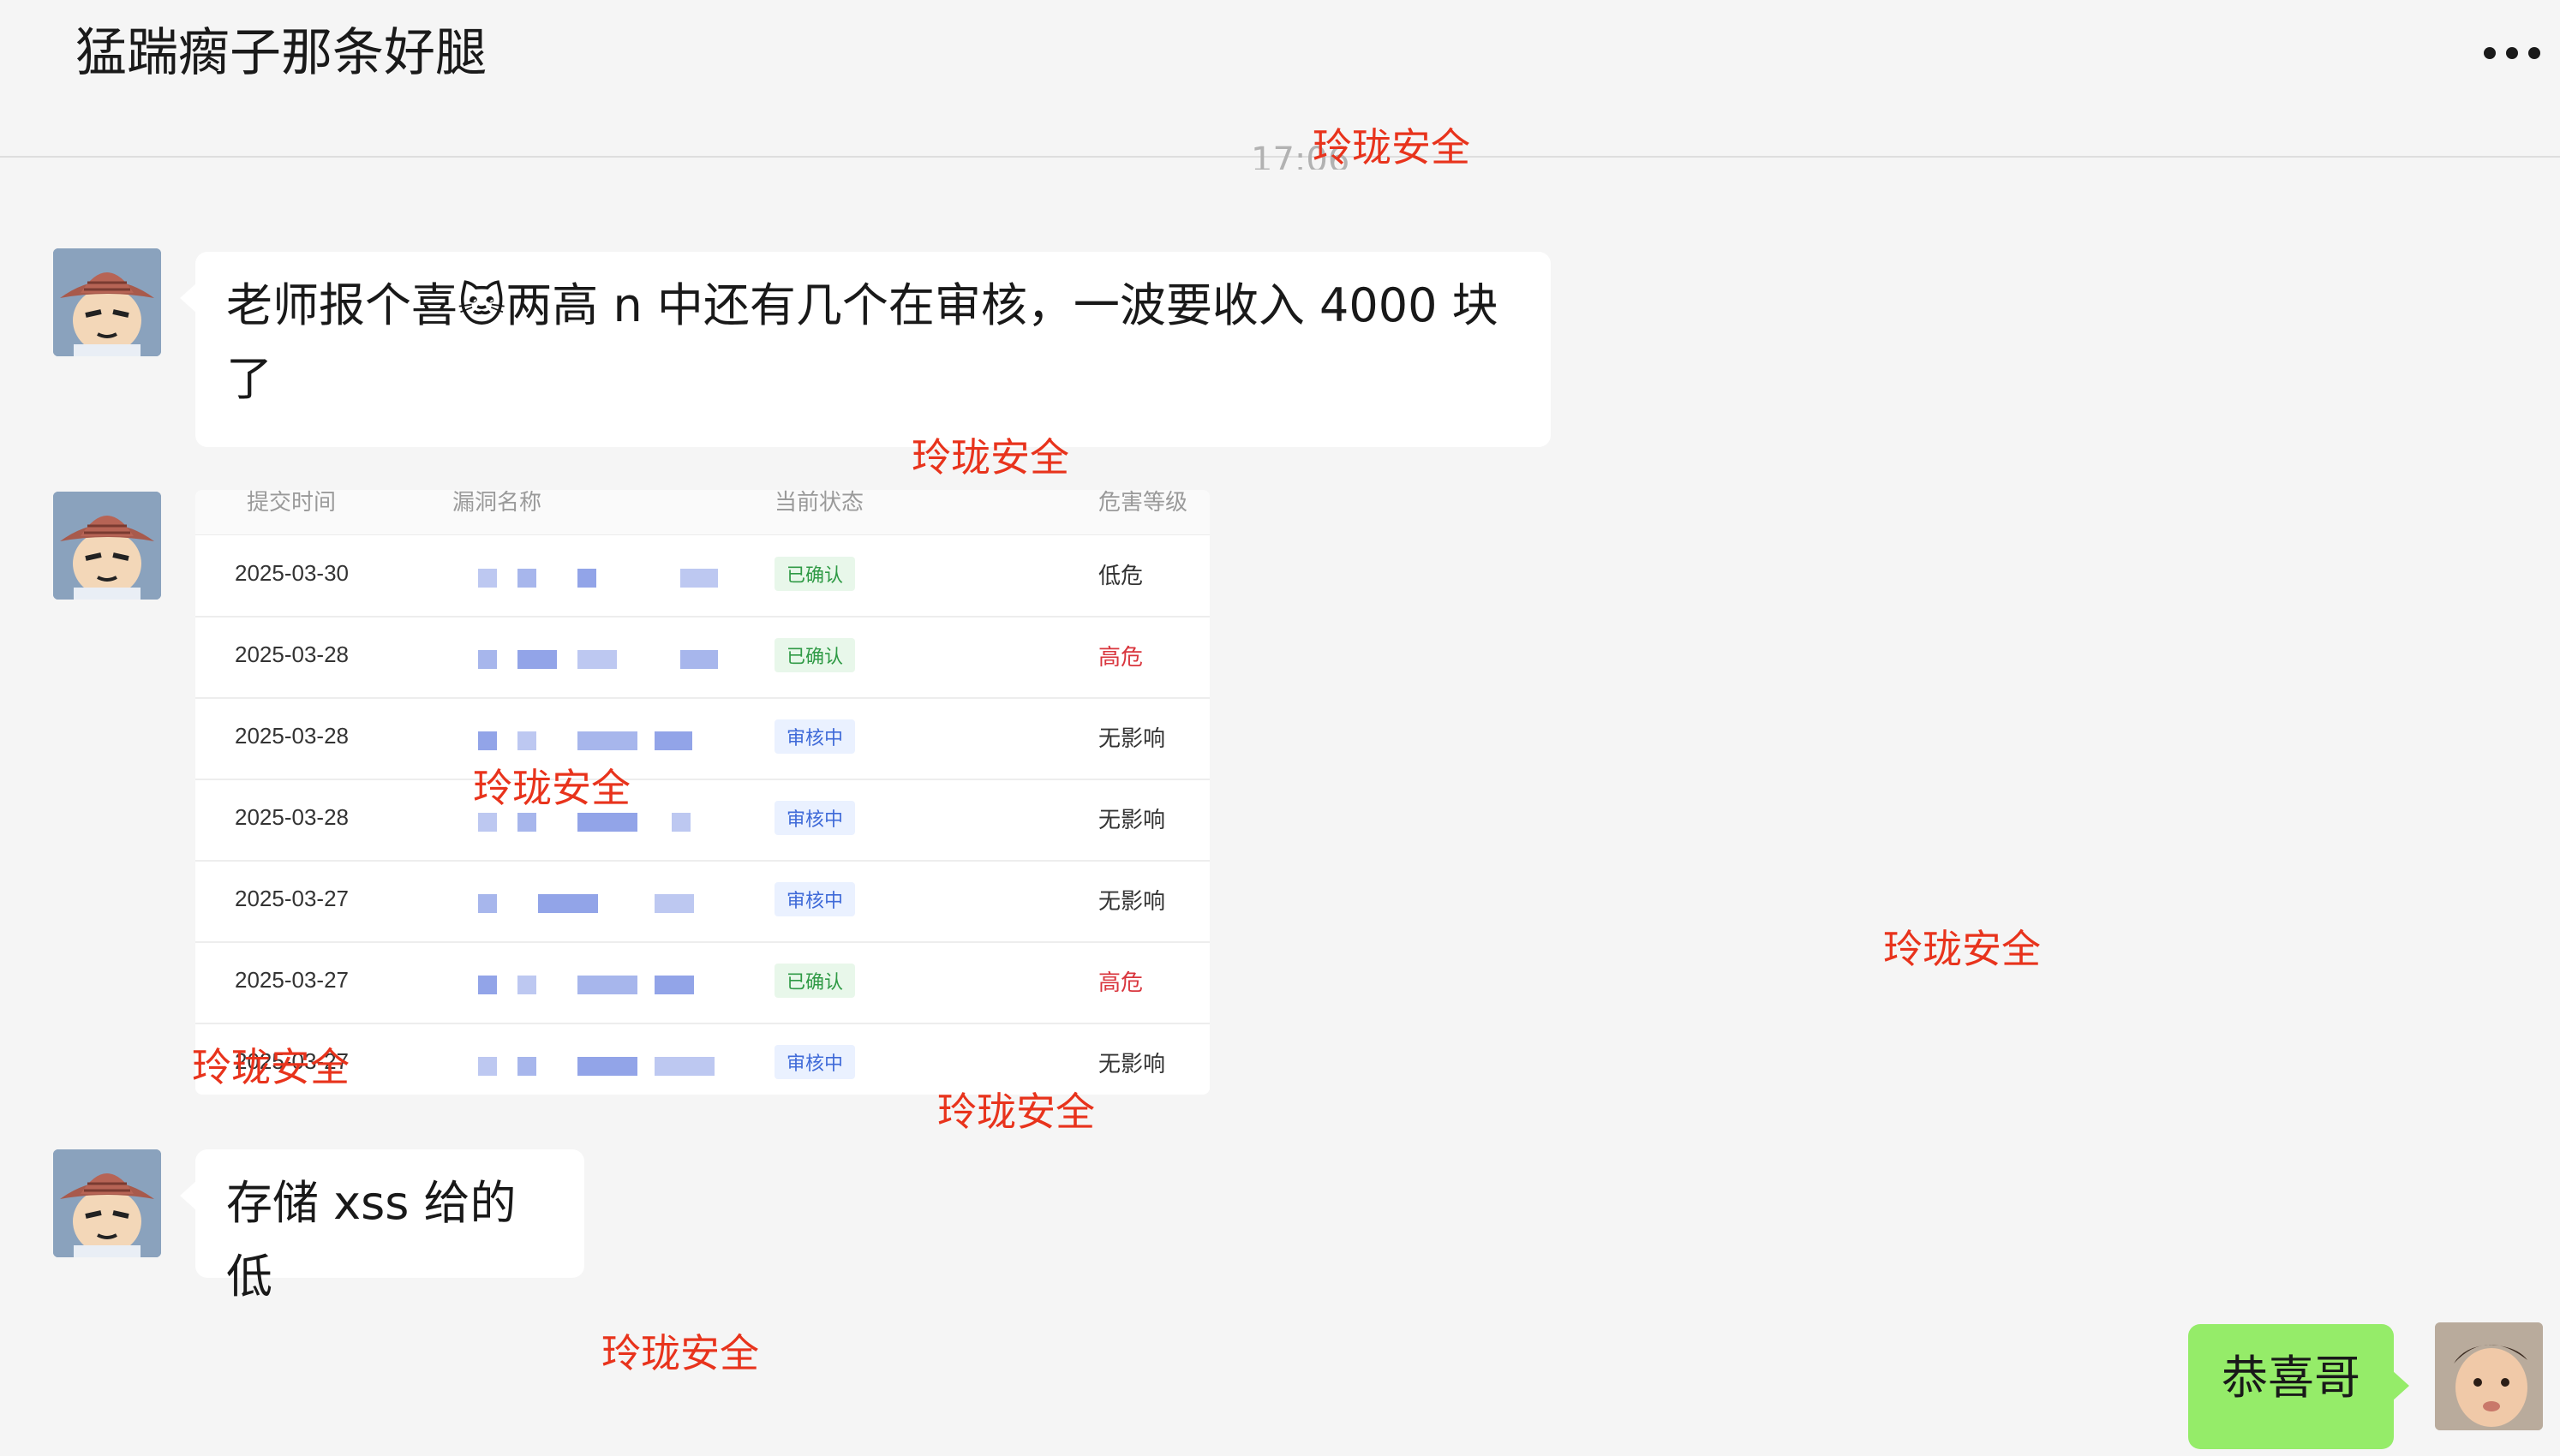 Image resolution: width=2560 pixels, height=1456 pixels. I want to click on message-bubble: 存储 xss 给的低, so click(382, 1226).